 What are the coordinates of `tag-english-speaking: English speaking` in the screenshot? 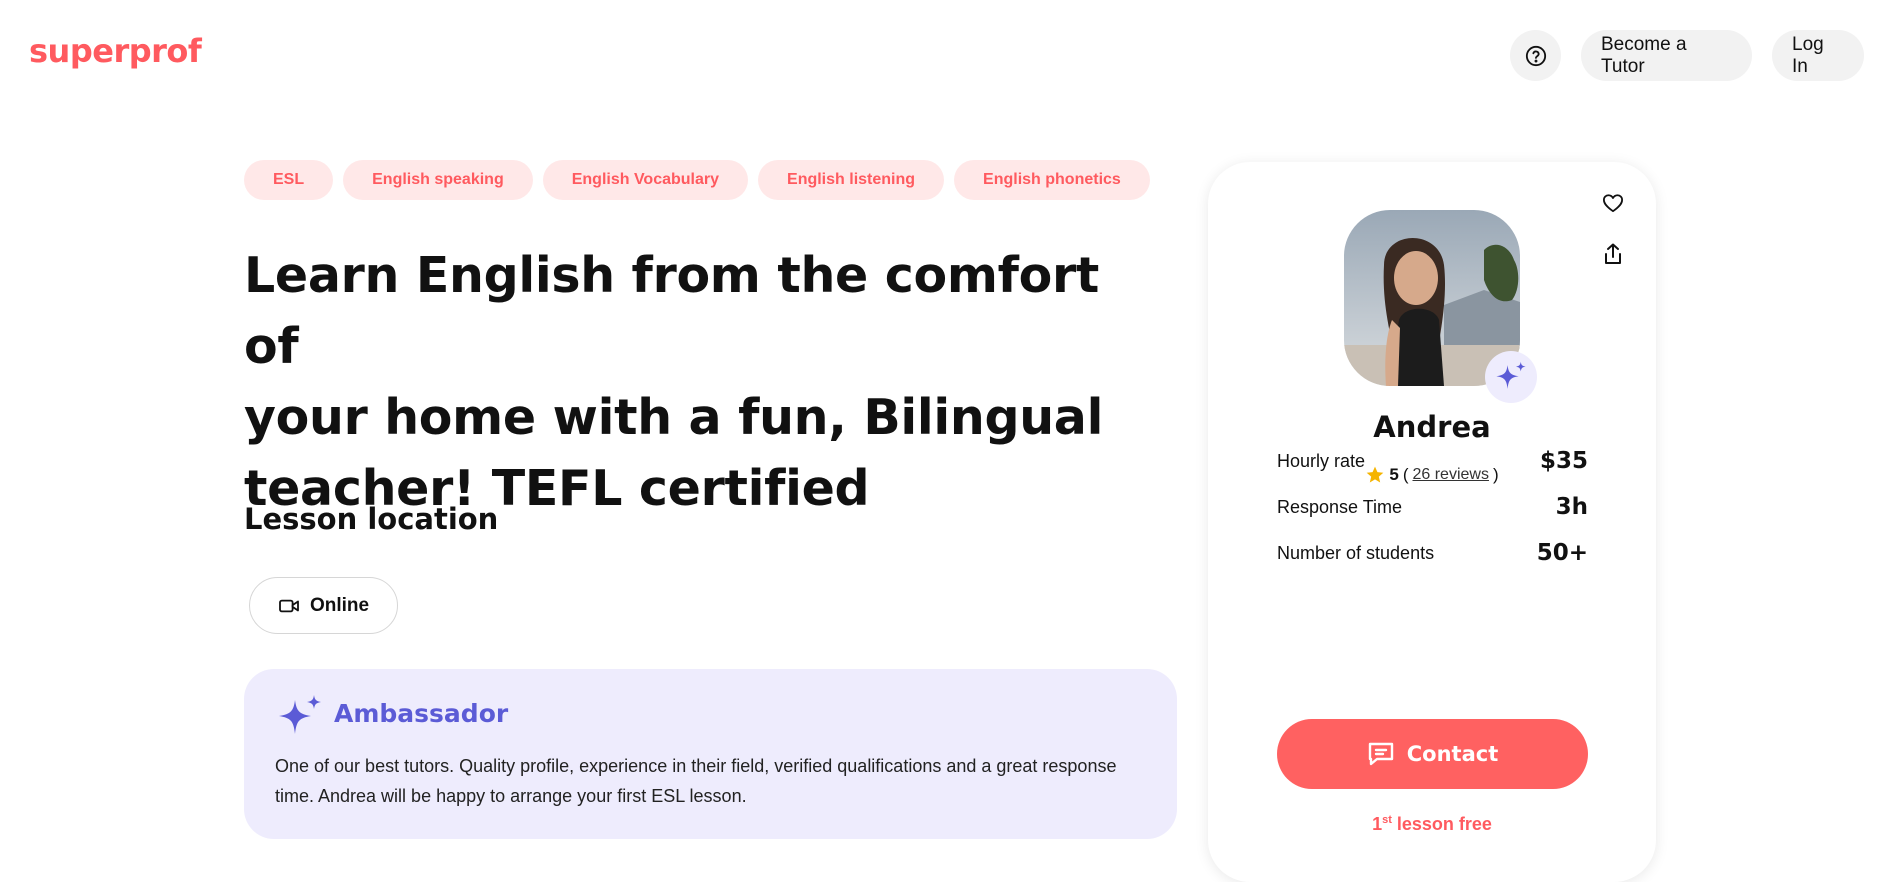 It's located at (438, 180).